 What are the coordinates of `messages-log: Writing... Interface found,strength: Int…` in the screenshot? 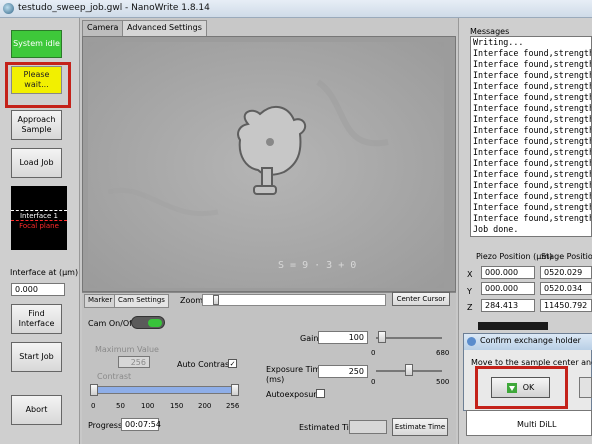 It's located at (531, 136).